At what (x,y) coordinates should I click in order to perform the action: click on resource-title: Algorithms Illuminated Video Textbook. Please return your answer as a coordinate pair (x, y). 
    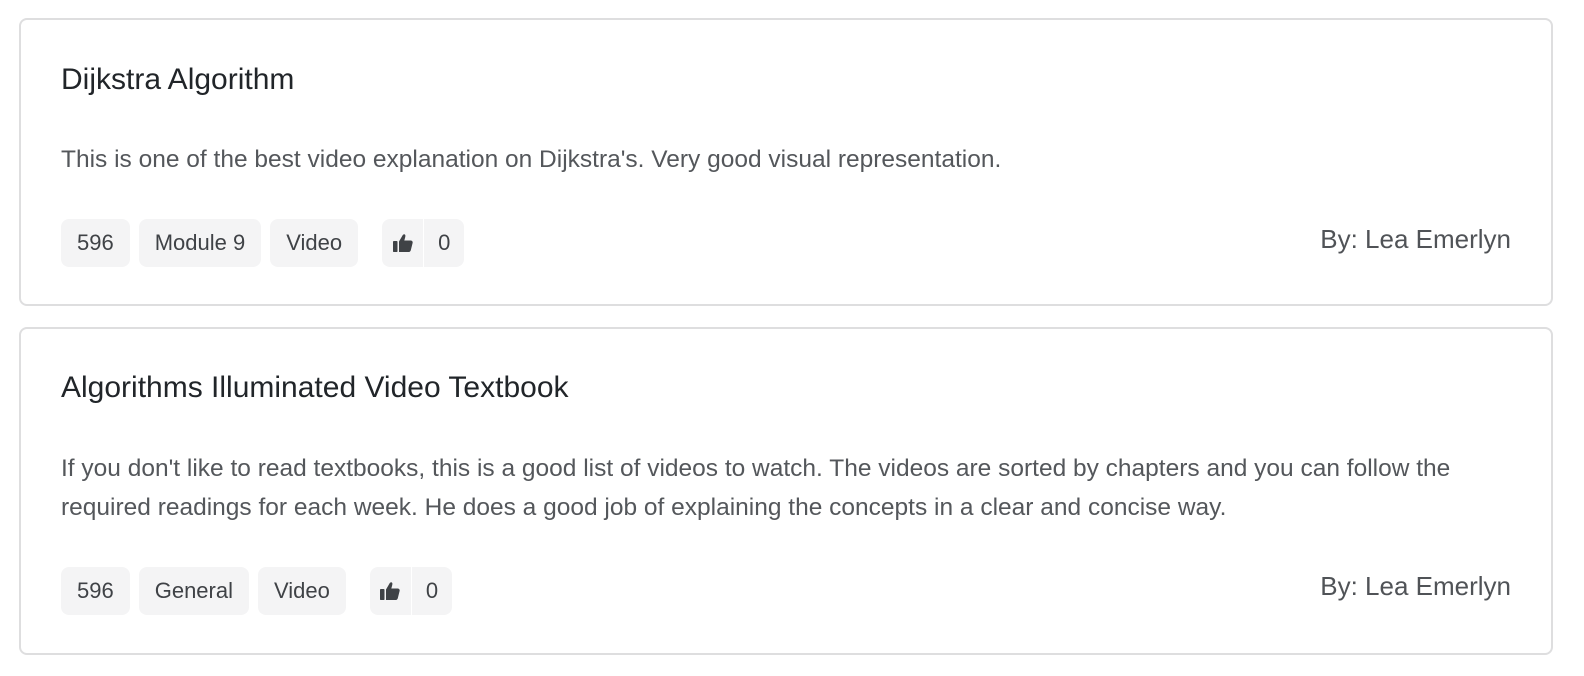
    Looking at the image, I should click on (315, 388).